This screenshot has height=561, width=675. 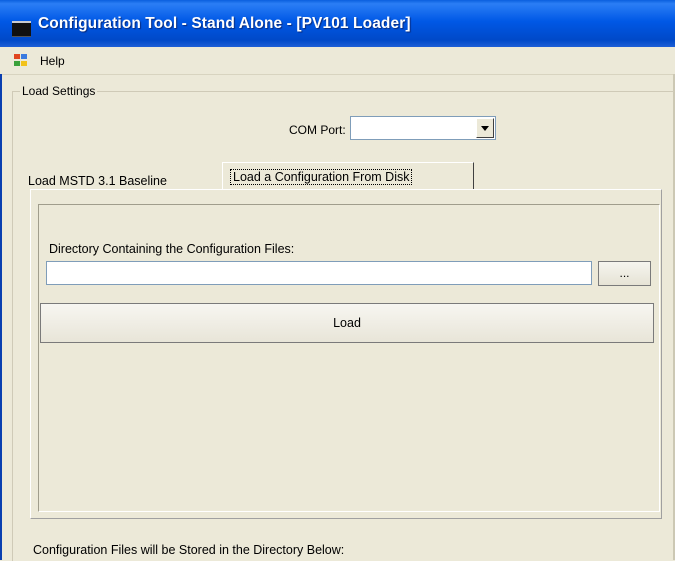 What do you see at coordinates (97, 181) in the screenshot?
I see `tab-load-mstd-baseline: Load MSTD 3.1 Baseline` at bounding box center [97, 181].